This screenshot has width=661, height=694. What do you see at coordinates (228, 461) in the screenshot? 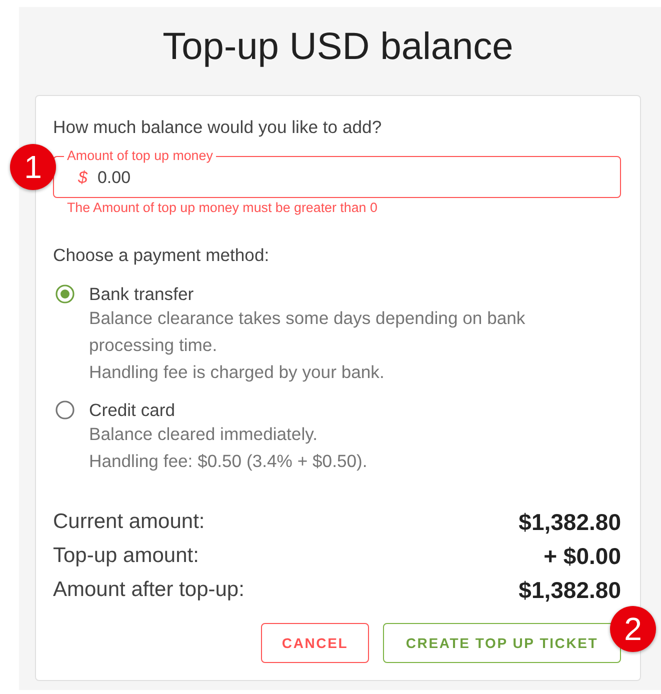
I see `option-description: Handling fee: $0.50 (3.4% + $0.50).` at bounding box center [228, 461].